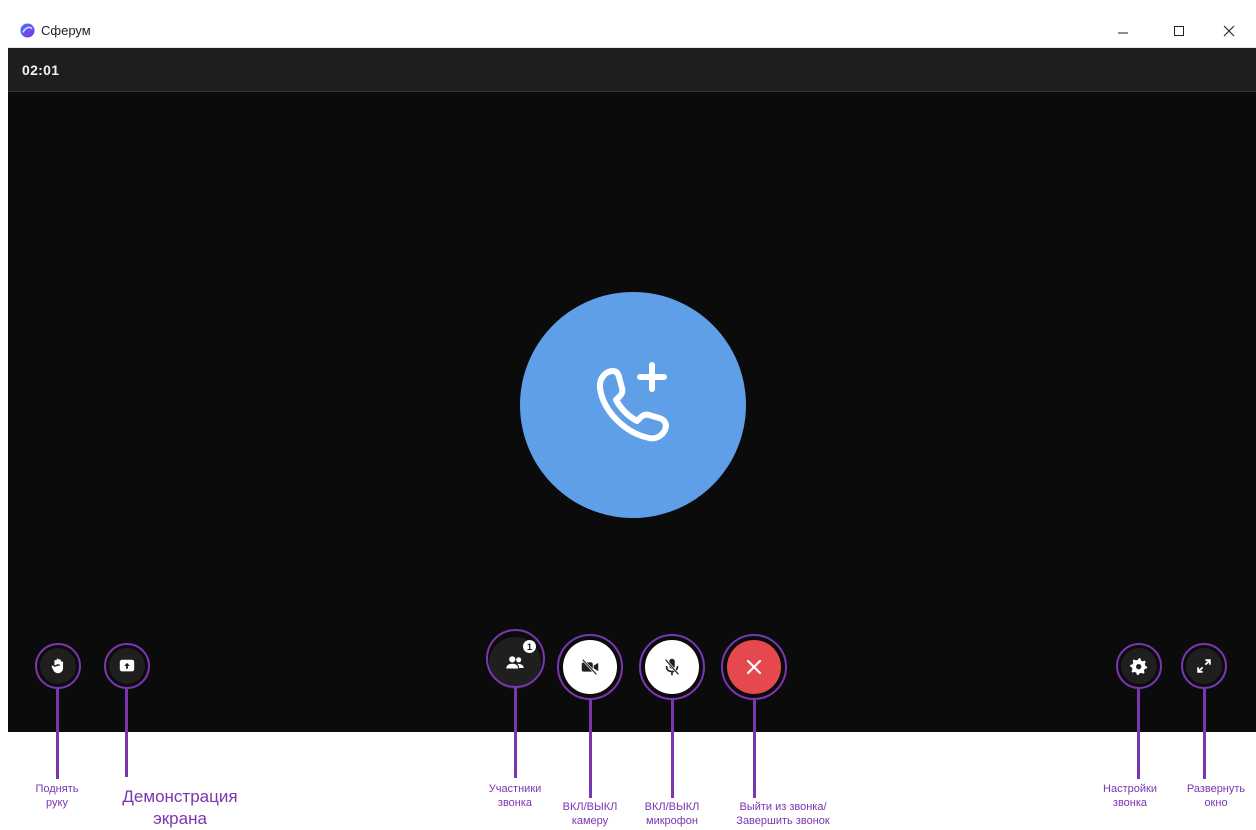  Describe the element at coordinates (590, 814) in the screenshot. I see `camera-label: ВКЛ/ВЫКЛ камеру` at that location.